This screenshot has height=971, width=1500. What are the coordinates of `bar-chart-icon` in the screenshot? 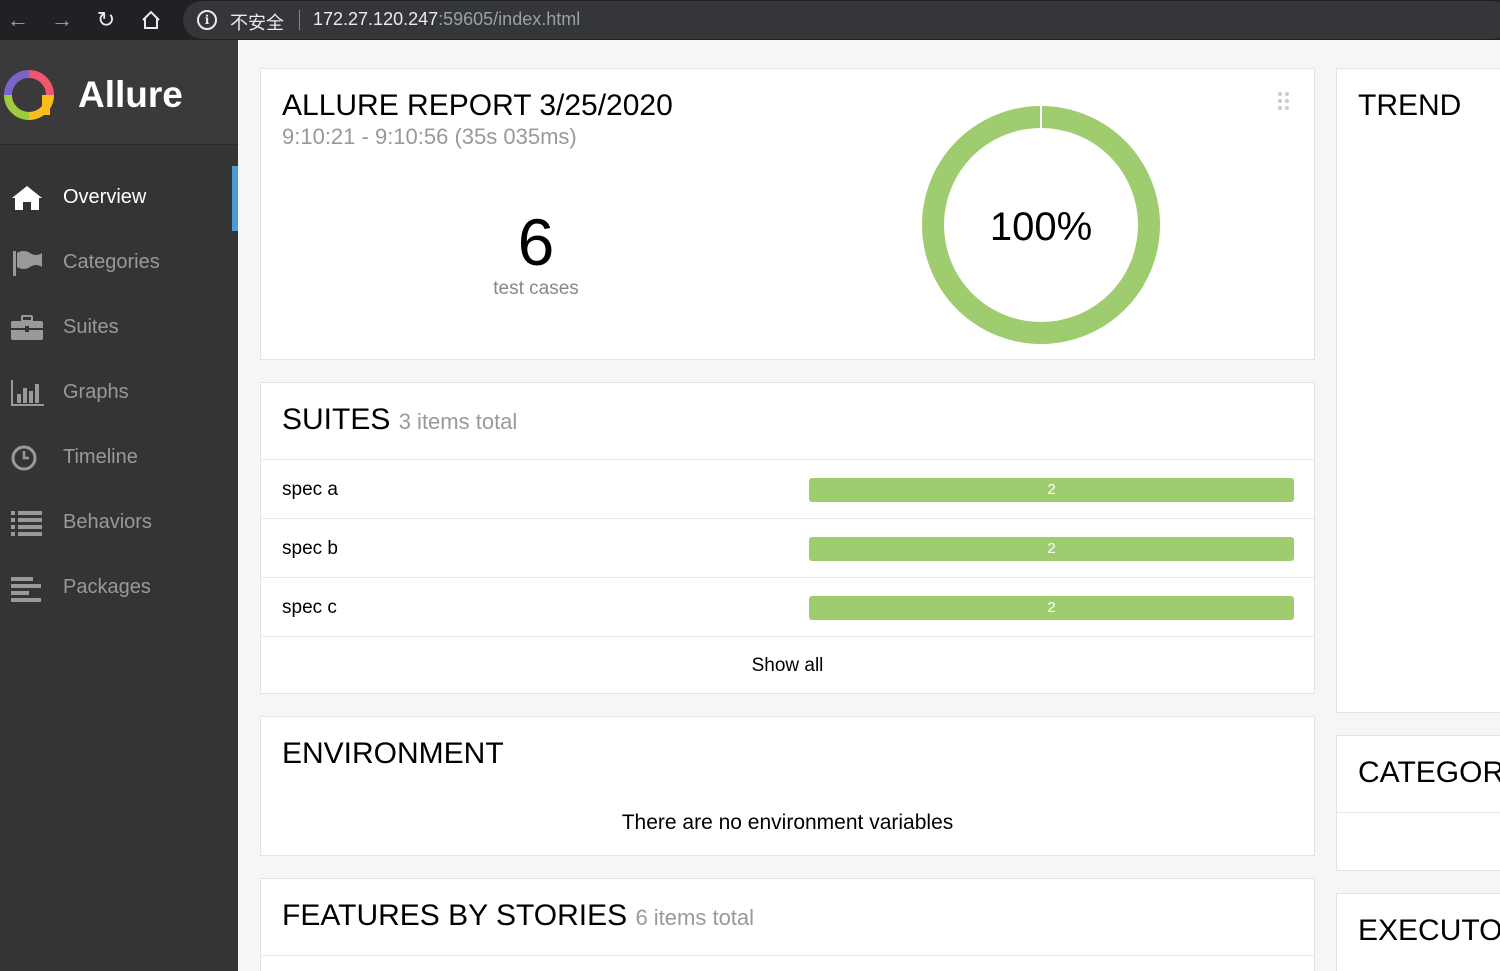 It's located at (27, 393).